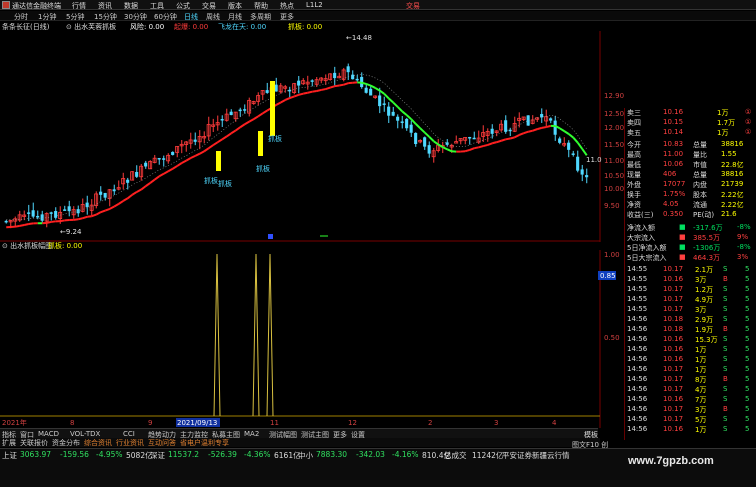 Image resolution: width=756 pixels, height=487 pixels. What do you see at coordinates (729, 214) in the screenshot?
I see `stat-value: 21.6` at bounding box center [729, 214].